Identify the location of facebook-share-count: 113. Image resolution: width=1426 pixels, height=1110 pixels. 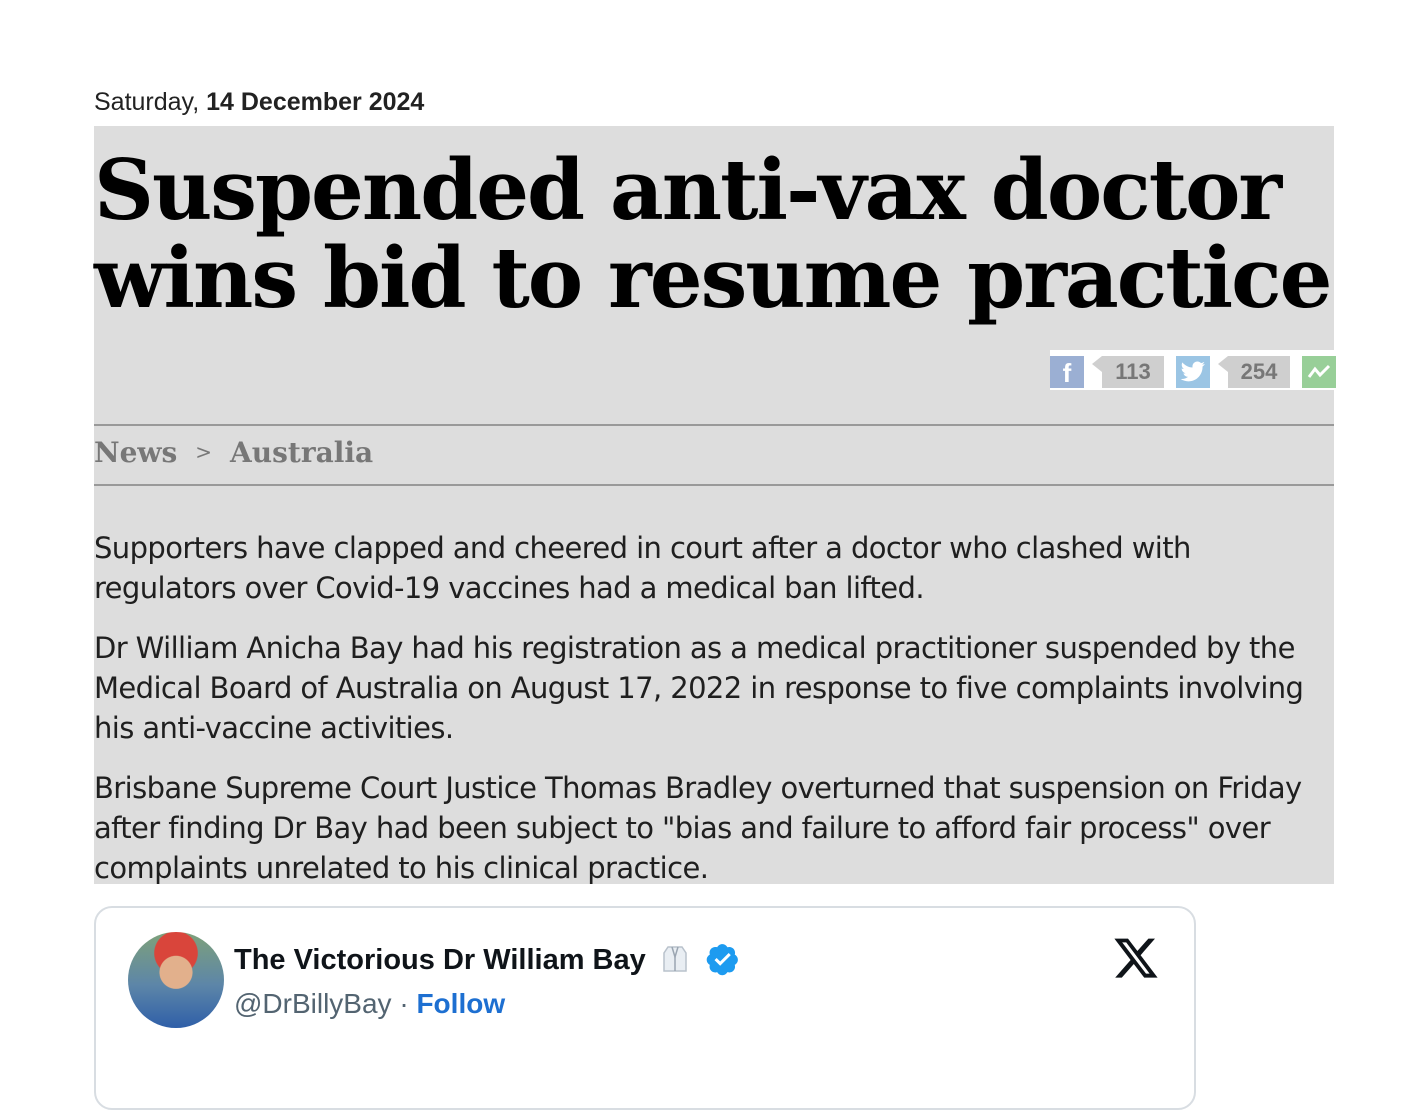
(1133, 372).